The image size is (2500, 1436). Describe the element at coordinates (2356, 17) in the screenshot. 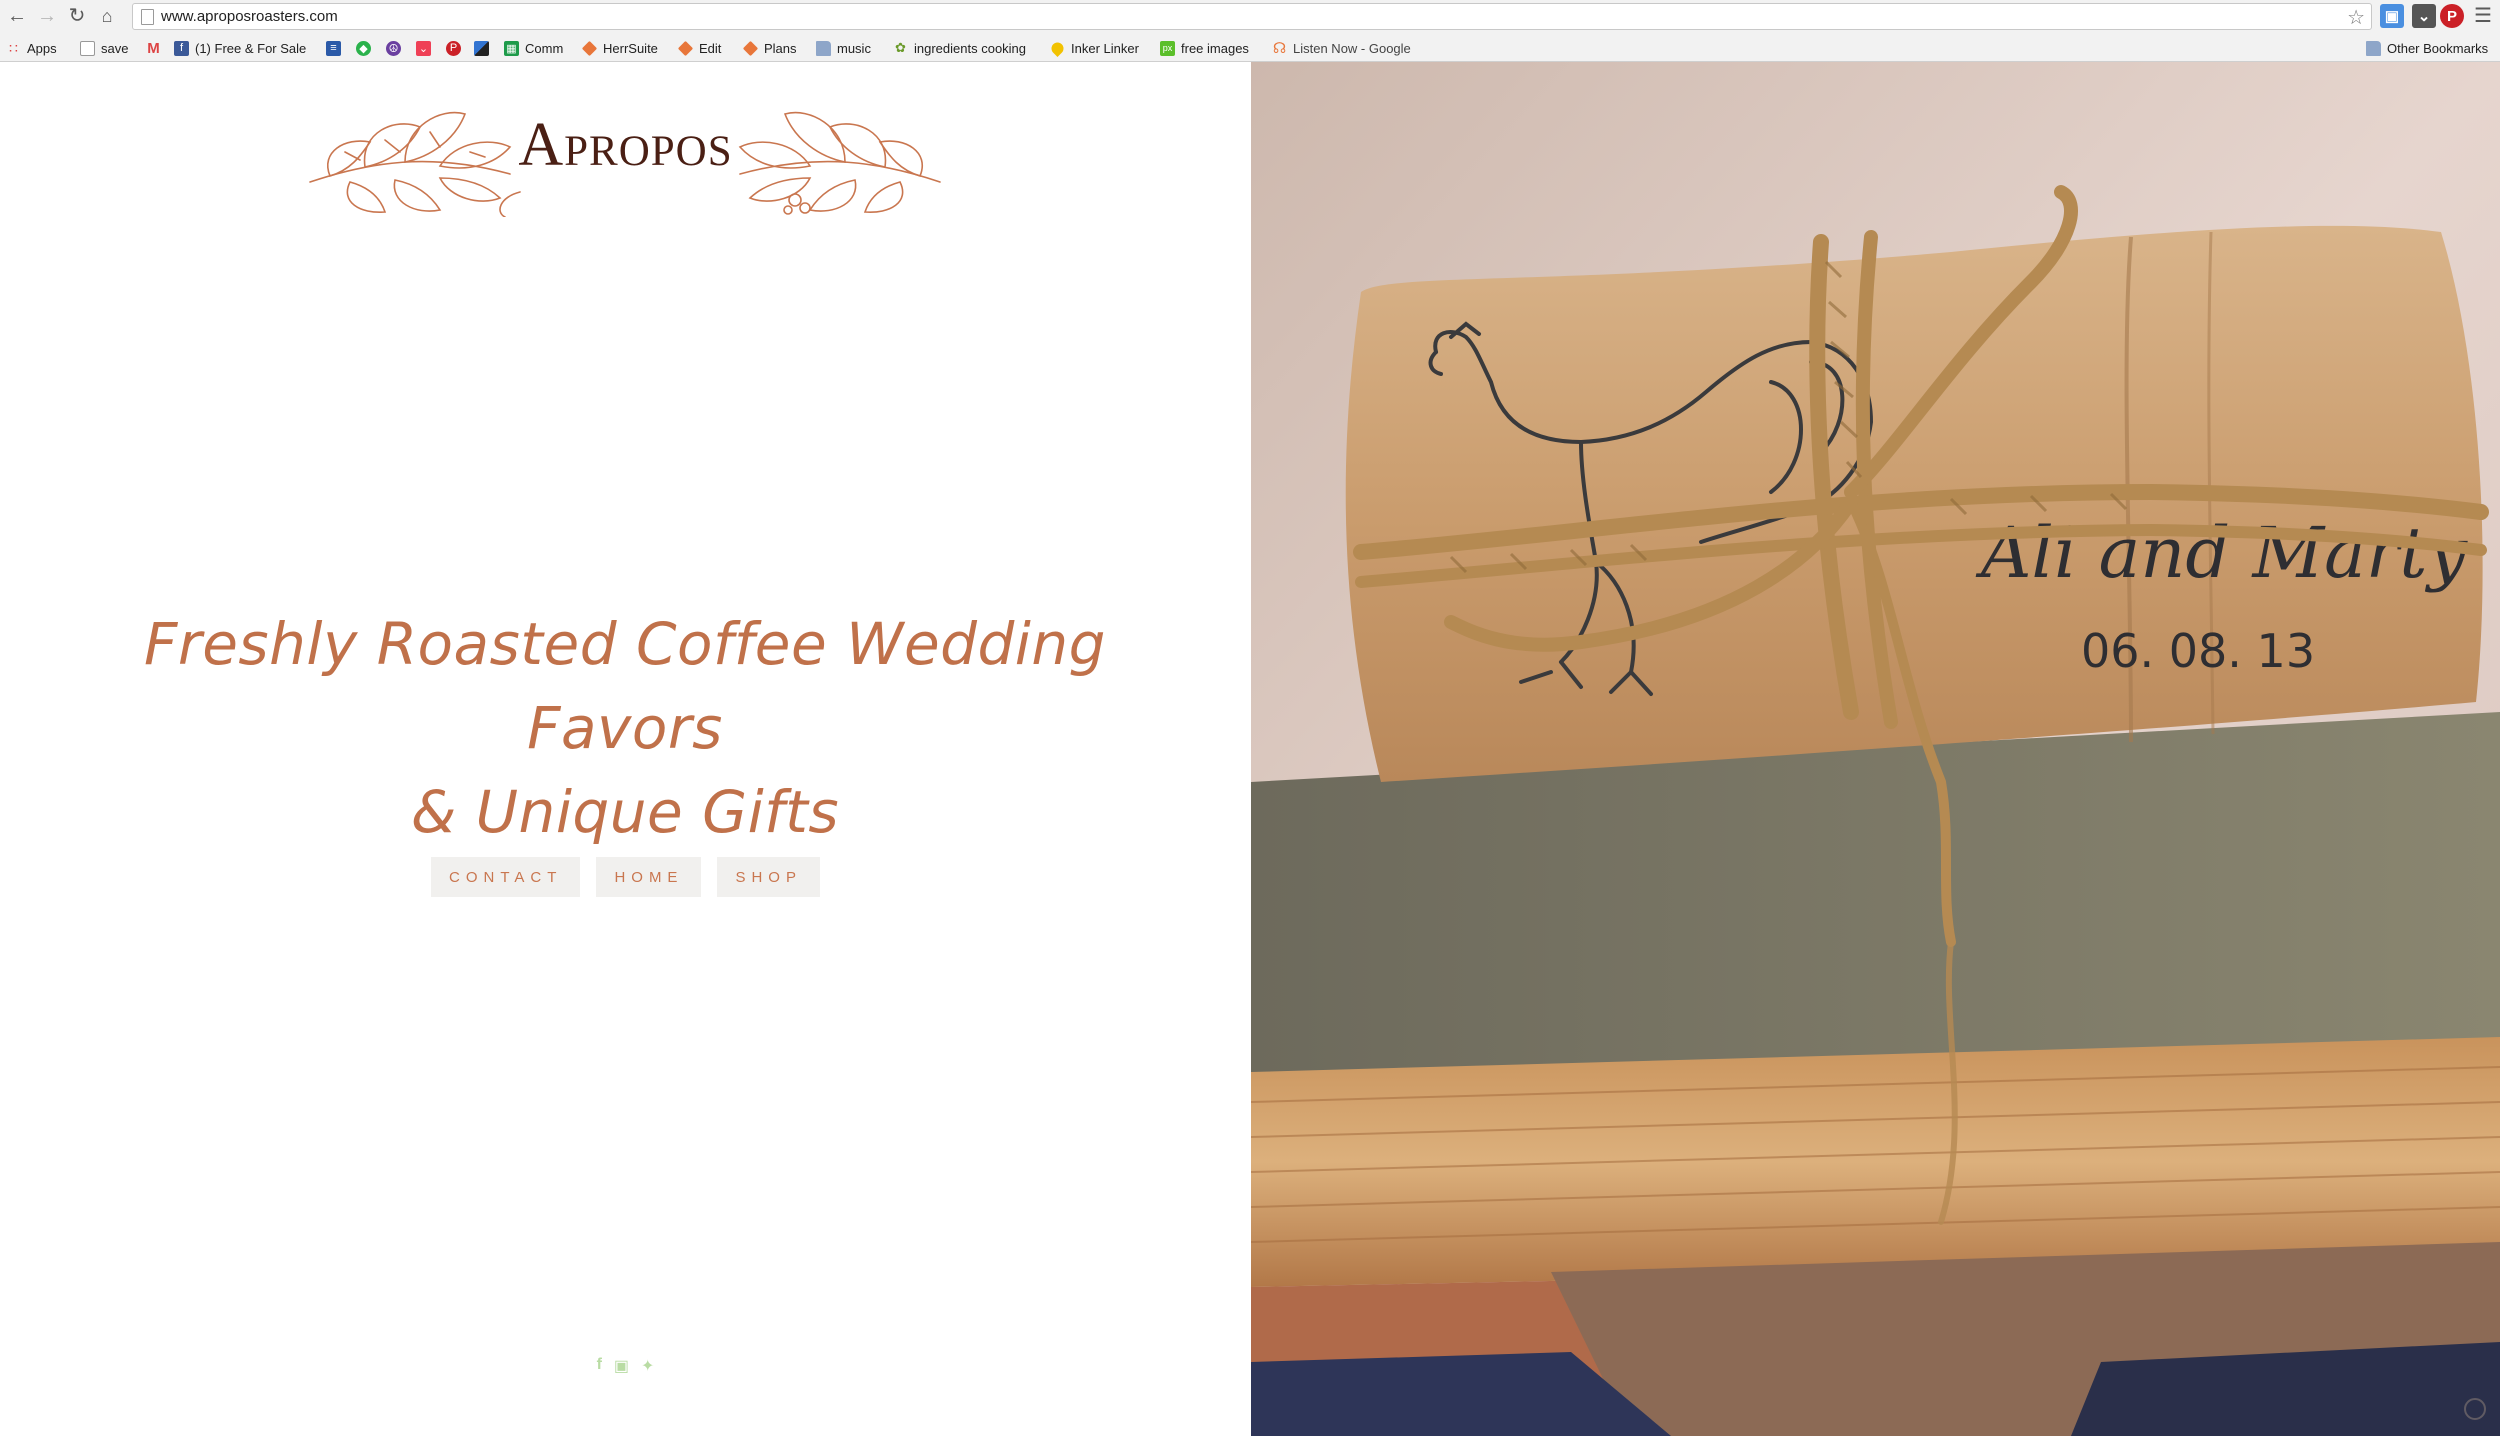

I see `bookmark-star-icon: ☆` at that location.